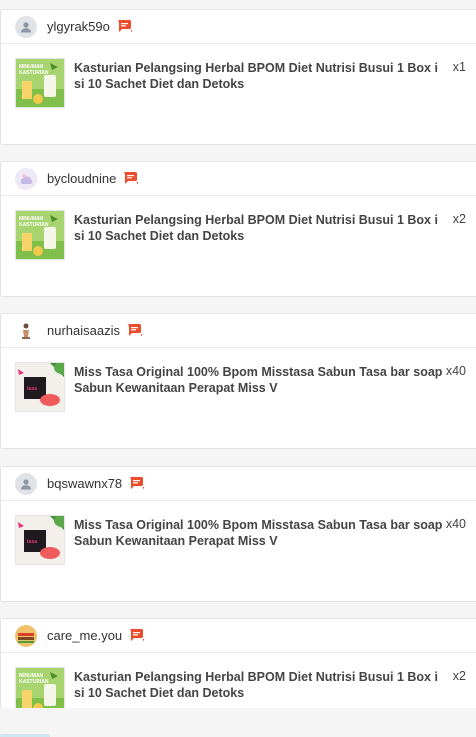  I want to click on card-header: ylgyrak59o, so click(238, 27).